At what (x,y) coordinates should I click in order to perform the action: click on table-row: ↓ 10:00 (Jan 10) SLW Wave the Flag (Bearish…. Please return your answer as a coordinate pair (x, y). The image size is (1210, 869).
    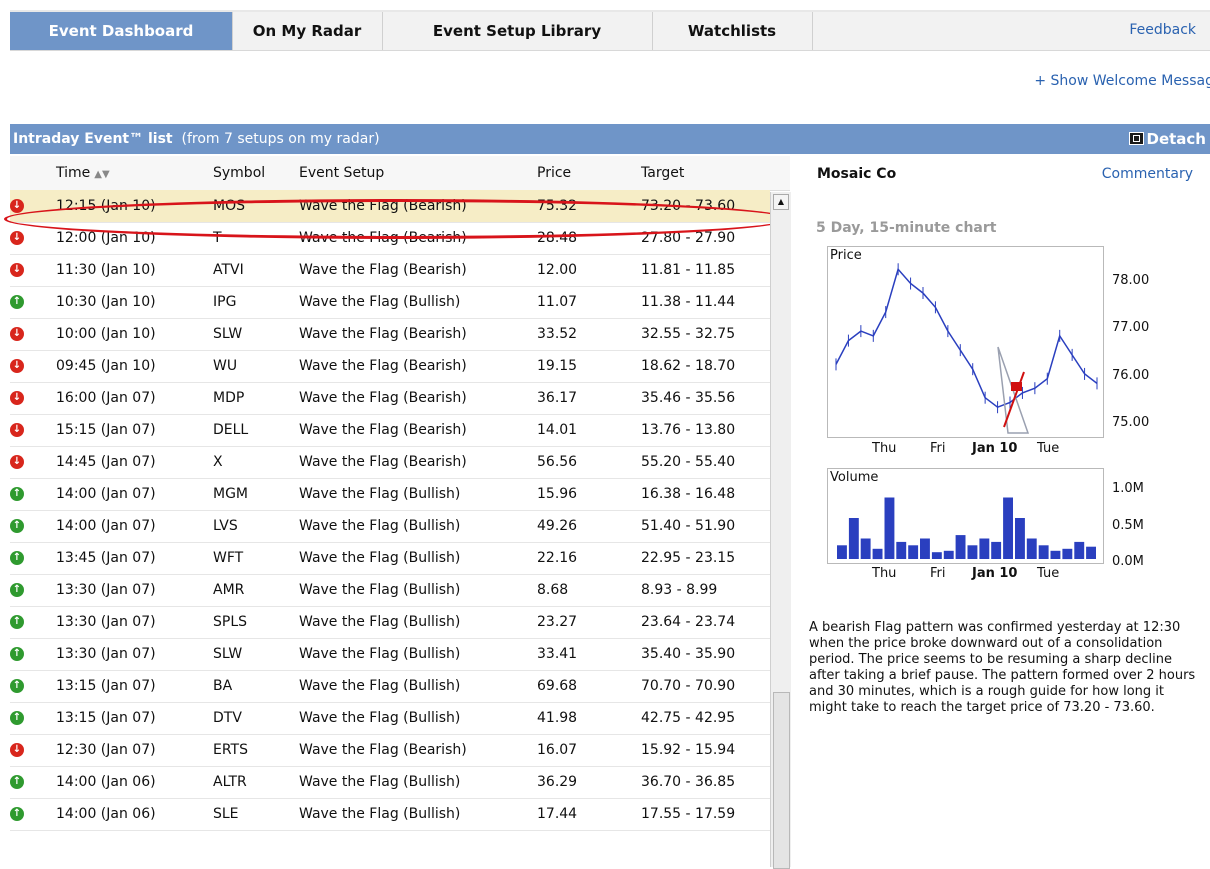
    Looking at the image, I should click on (390, 334).